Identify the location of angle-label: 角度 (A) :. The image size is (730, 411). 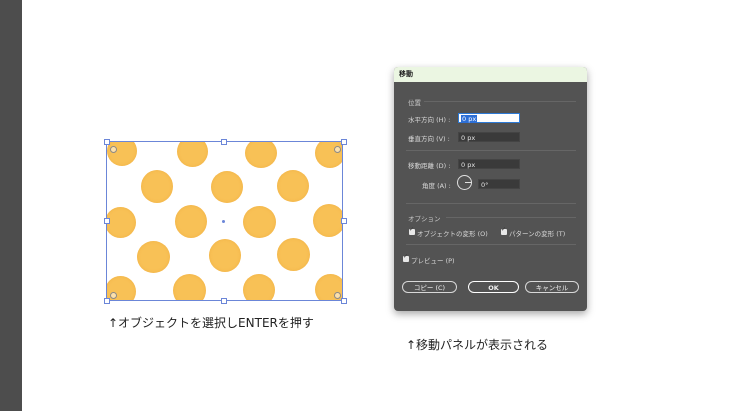
(436, 186).